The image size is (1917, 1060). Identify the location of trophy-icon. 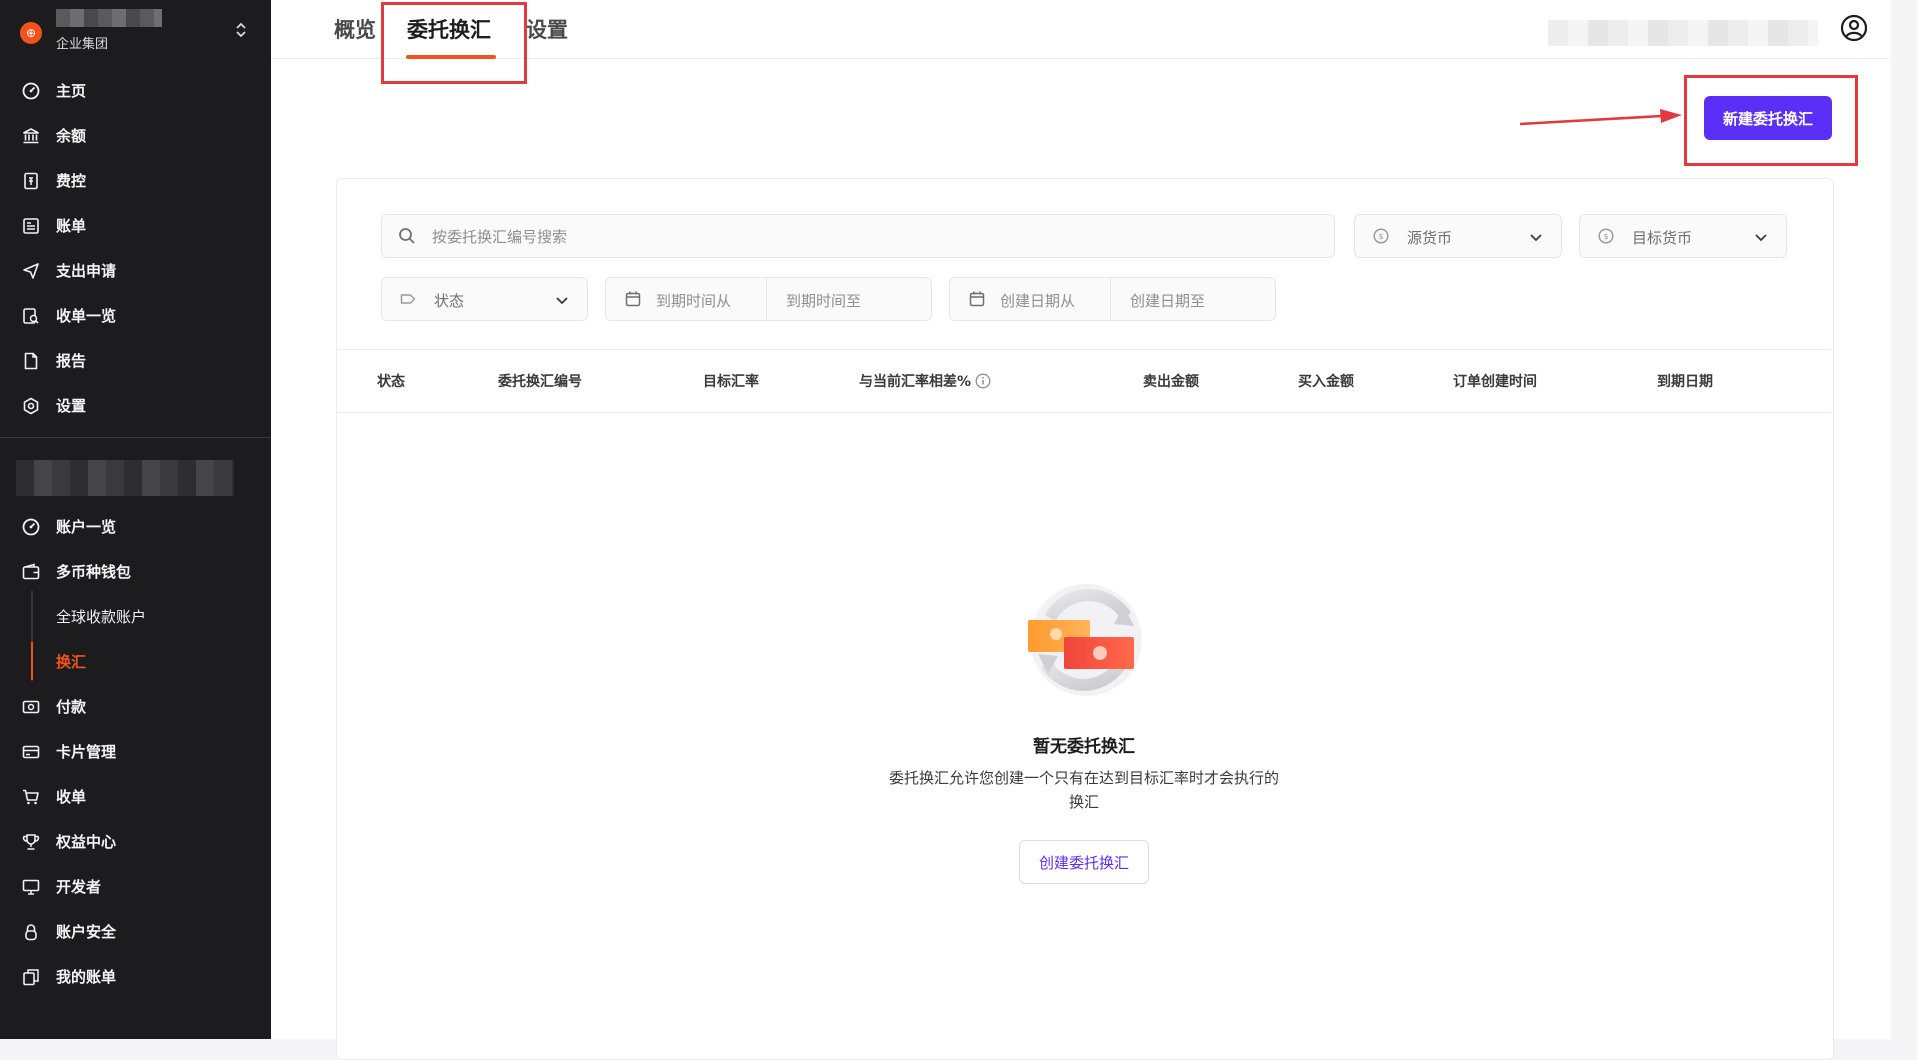
(31, 842).